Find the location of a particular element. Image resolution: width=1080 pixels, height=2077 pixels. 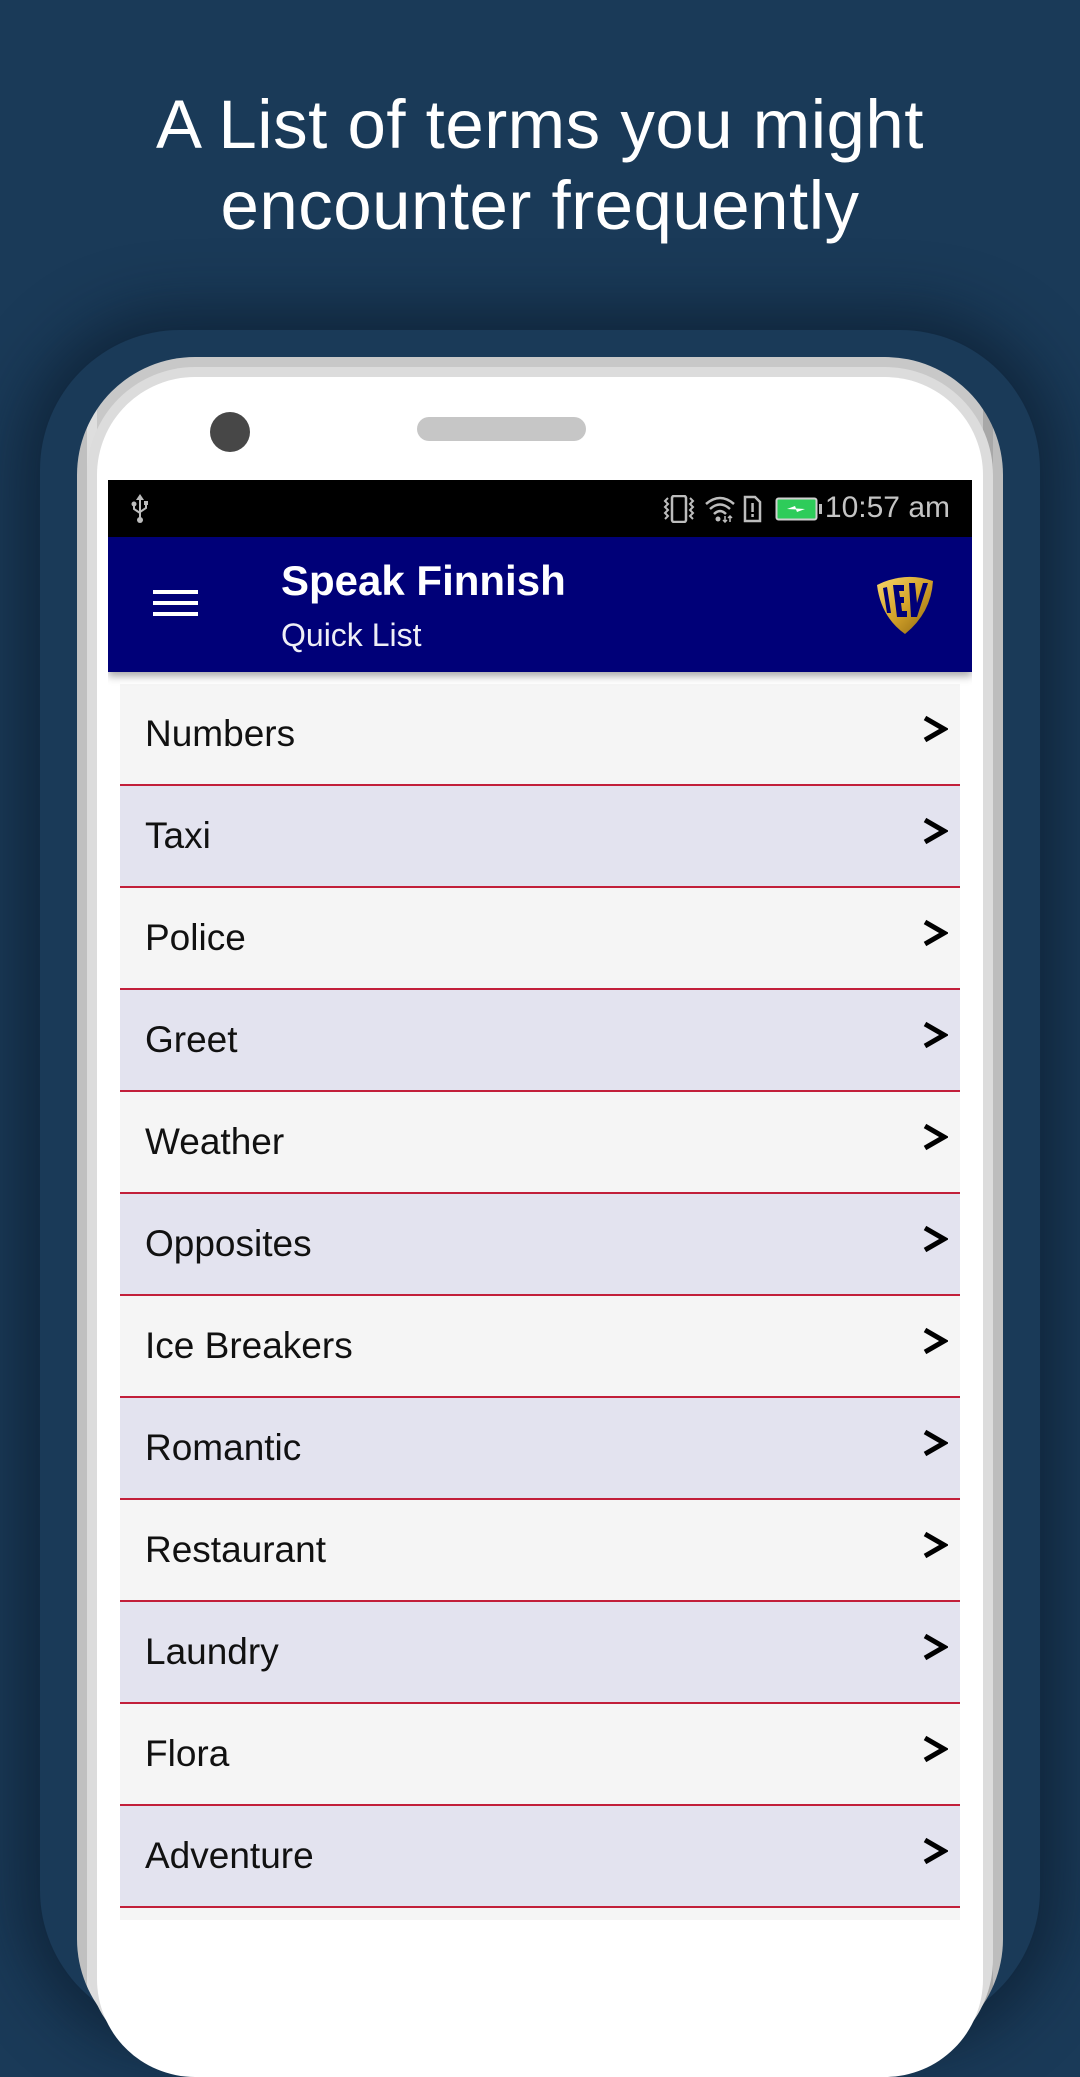

status-bar: 10:57 am is located at coordinates (540, 508).